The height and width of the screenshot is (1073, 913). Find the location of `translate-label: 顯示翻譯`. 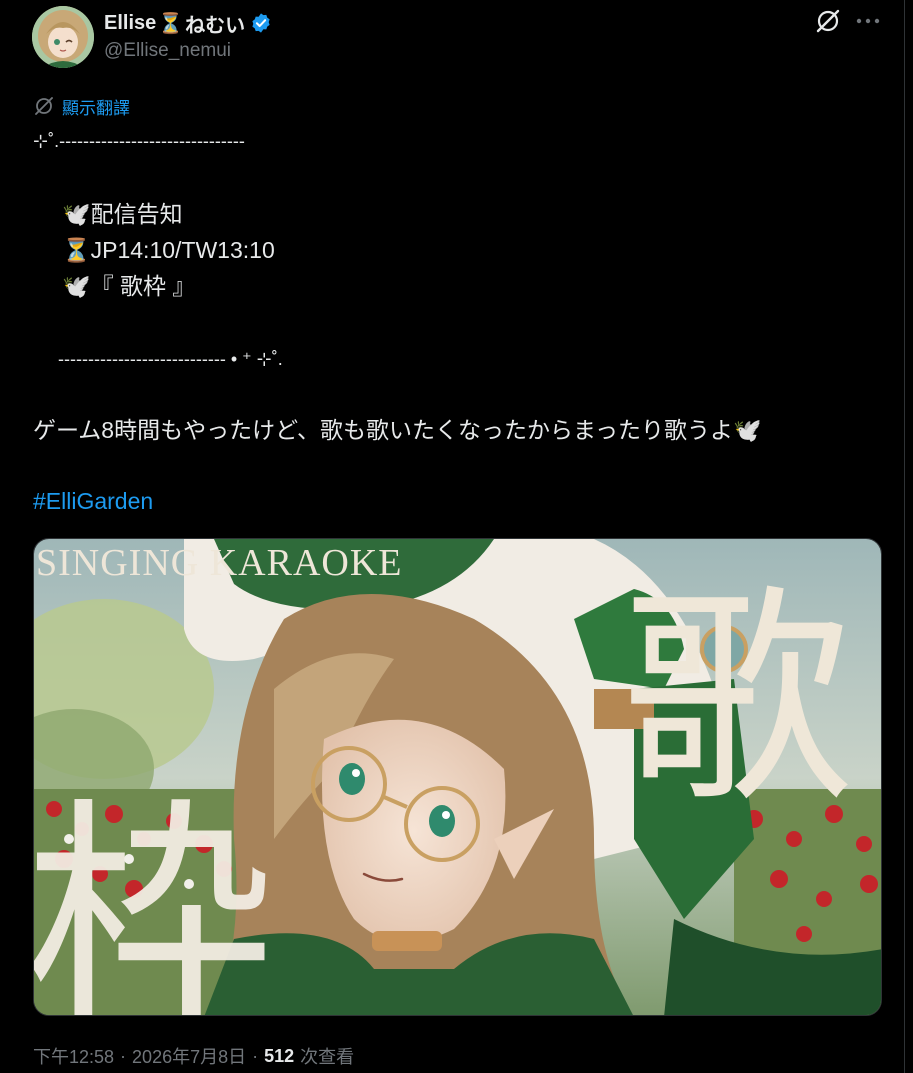

translate-label: 顯示翻譯 is located at coordinates (96, 106).